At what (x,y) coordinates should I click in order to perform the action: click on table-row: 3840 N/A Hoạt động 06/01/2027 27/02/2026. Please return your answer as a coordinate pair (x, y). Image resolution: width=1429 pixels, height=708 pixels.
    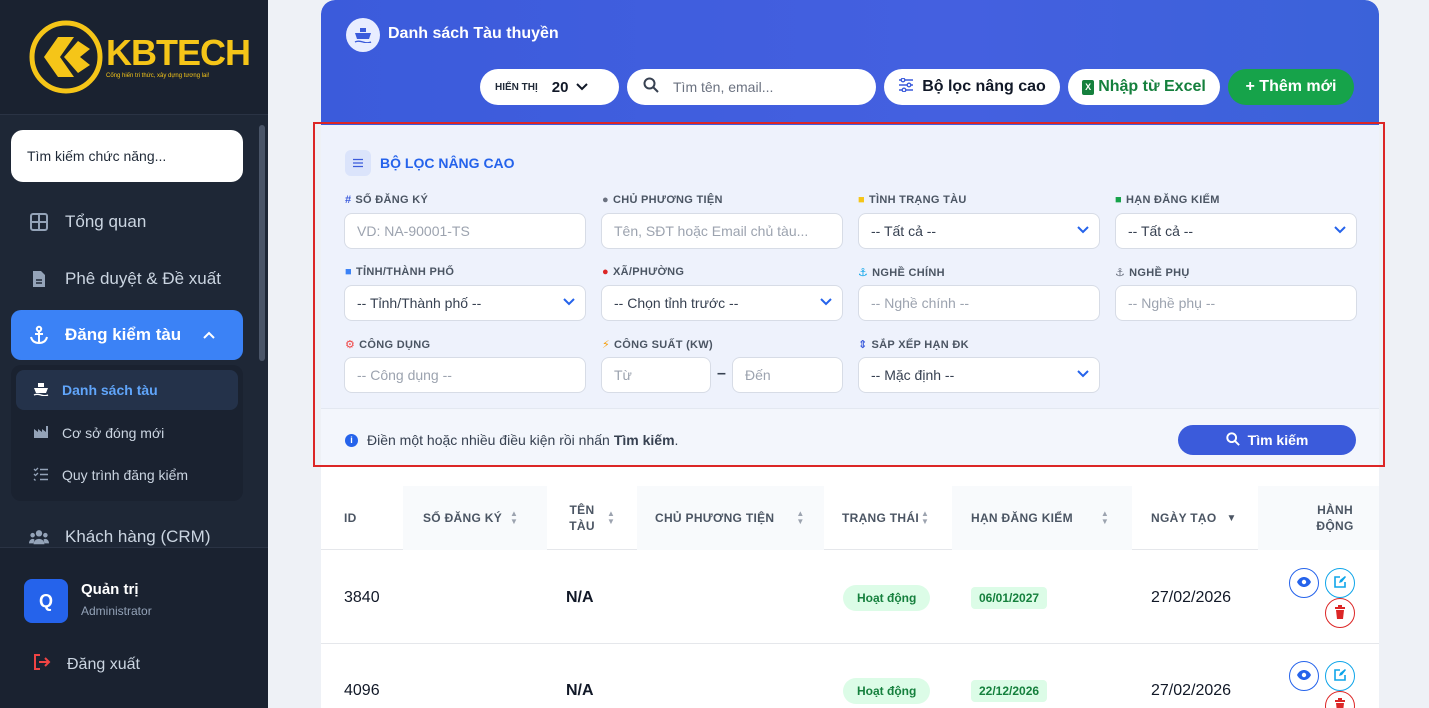
    Looking at the image, I should click on (850, 597).